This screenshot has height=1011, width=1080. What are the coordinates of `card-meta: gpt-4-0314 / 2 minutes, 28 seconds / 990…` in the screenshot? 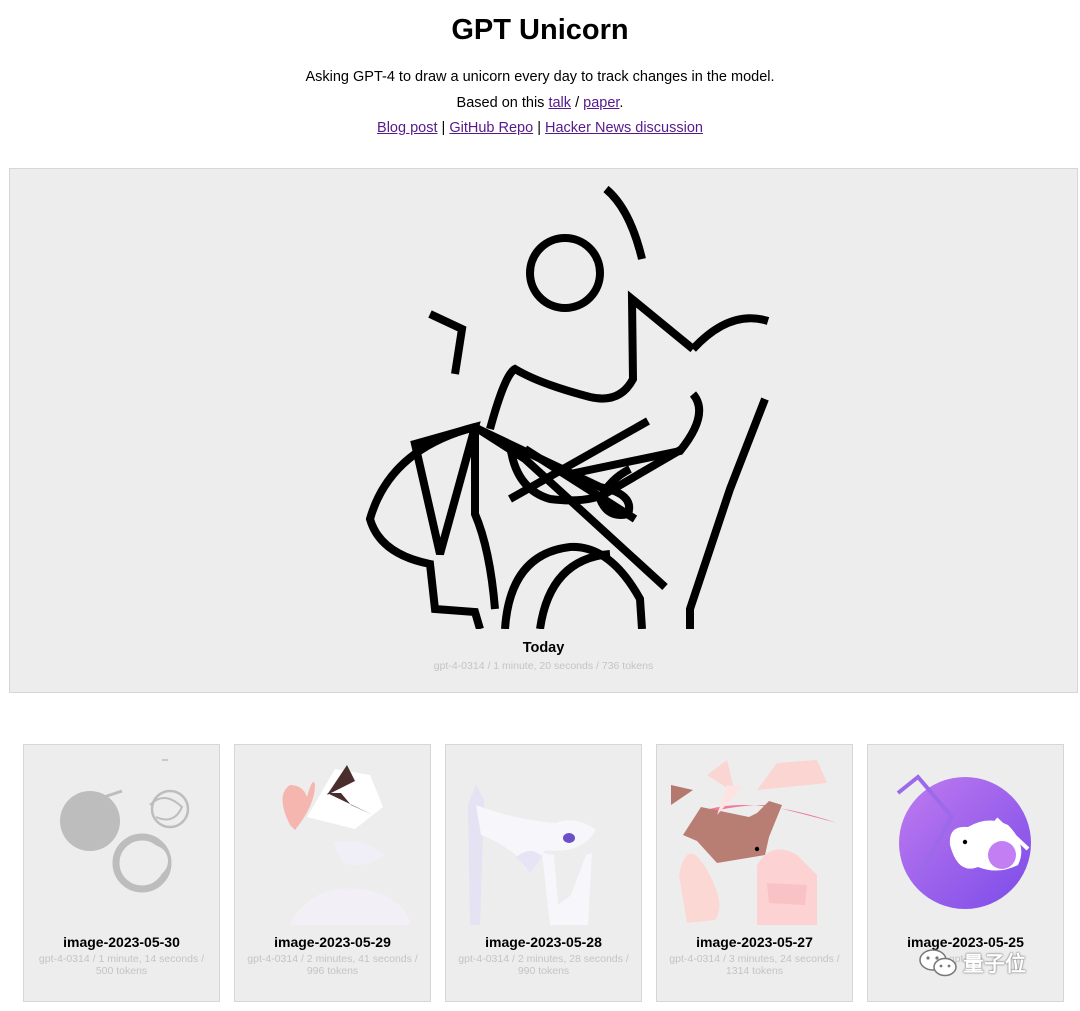 It's located at (543, 965).